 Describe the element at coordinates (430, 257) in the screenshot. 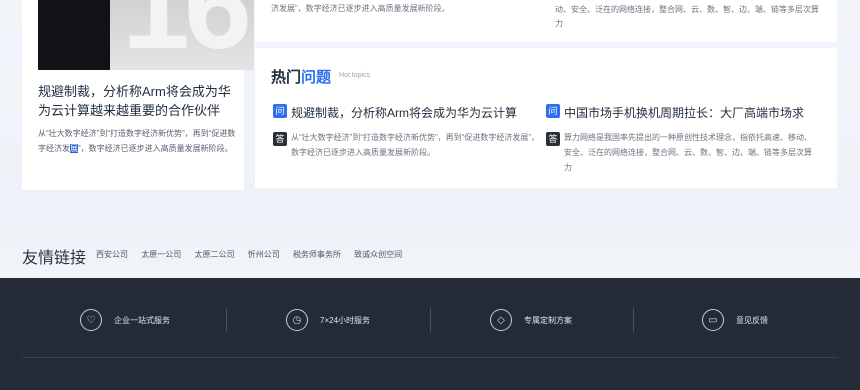

I see `friend-links-bar: 友情链接 西安公司 太原一公司 太原二公司 忻州公司 税务师事务所 致诚众创空间` at that location.